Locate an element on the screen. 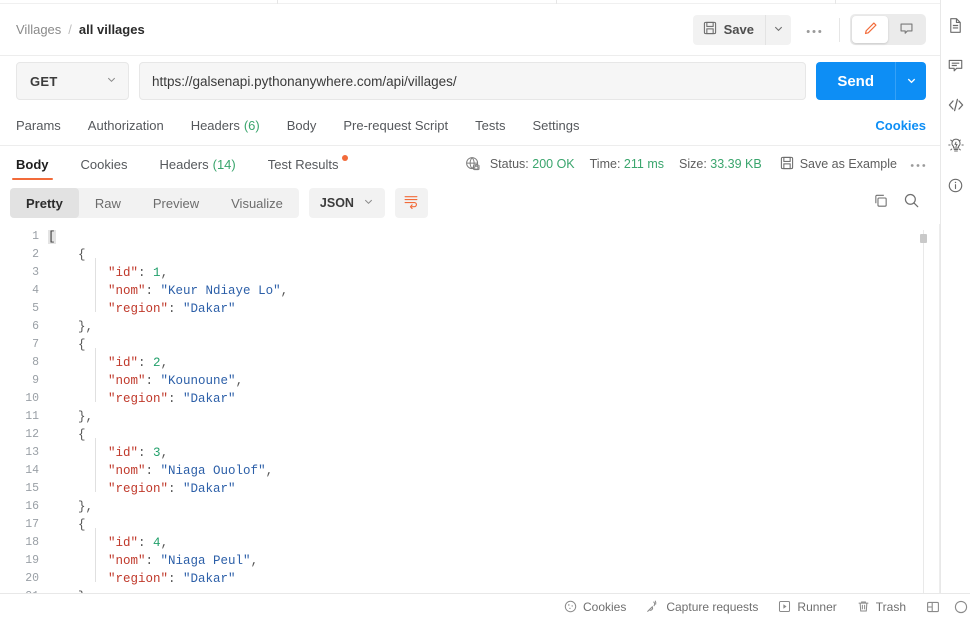 This screenshot has width=970, height=619. response-tab-headers: Headers (14) is located at coordinates (197, 164).